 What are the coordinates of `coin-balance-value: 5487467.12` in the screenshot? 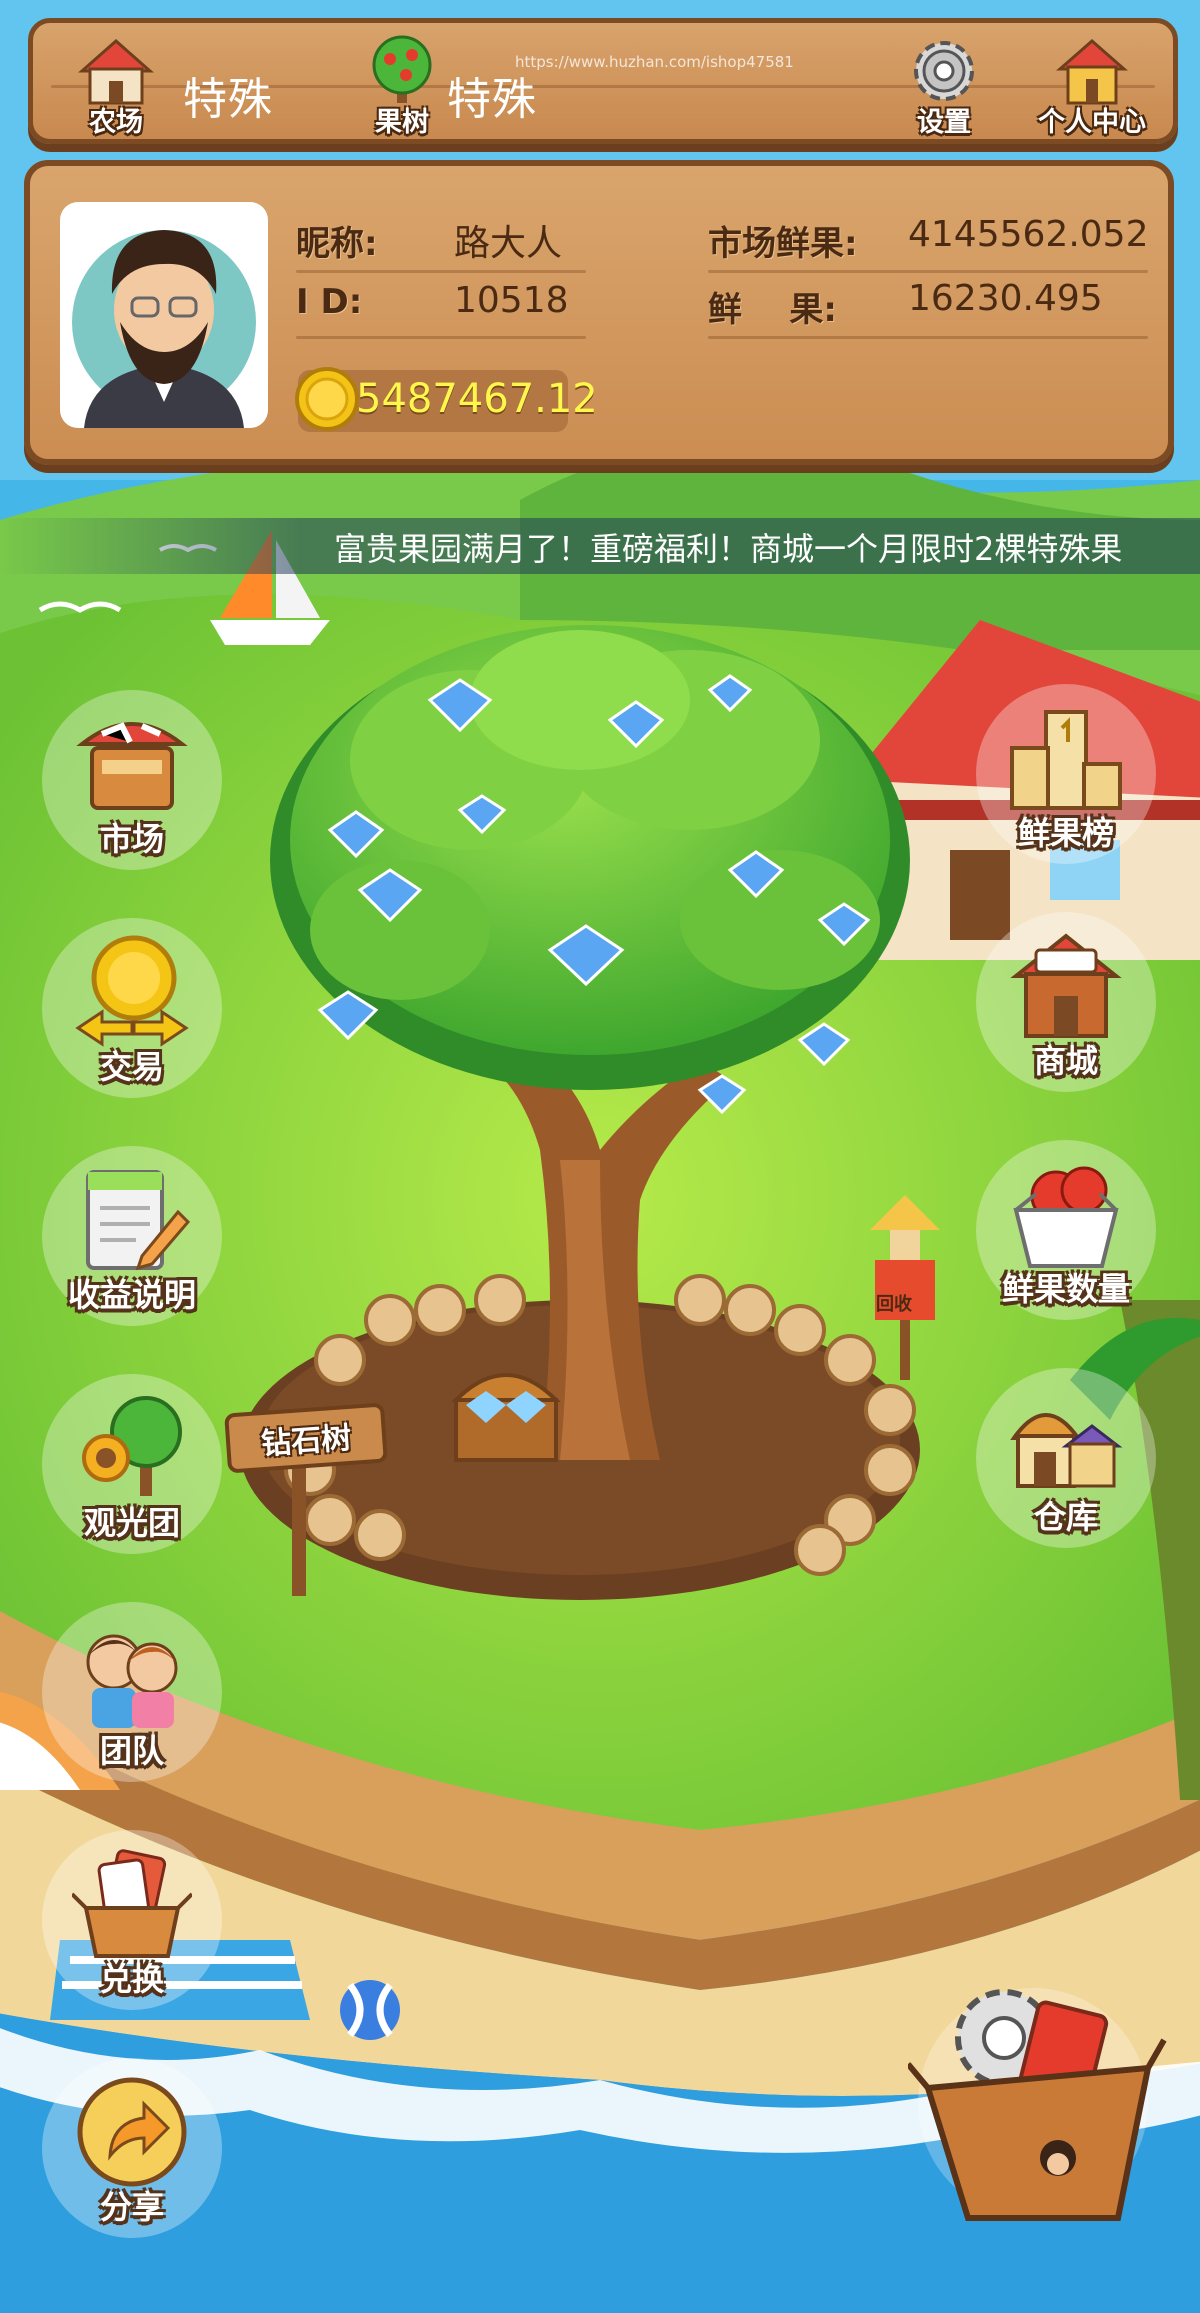 It's located at (477, 399).